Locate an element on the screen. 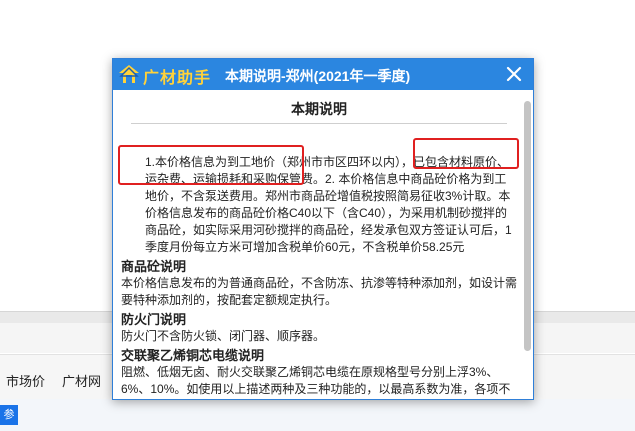 The image size is (635, 431). section-title-cable: 交联聚乙烯铜芯电缆说明 is located at coordinates (193, 355).